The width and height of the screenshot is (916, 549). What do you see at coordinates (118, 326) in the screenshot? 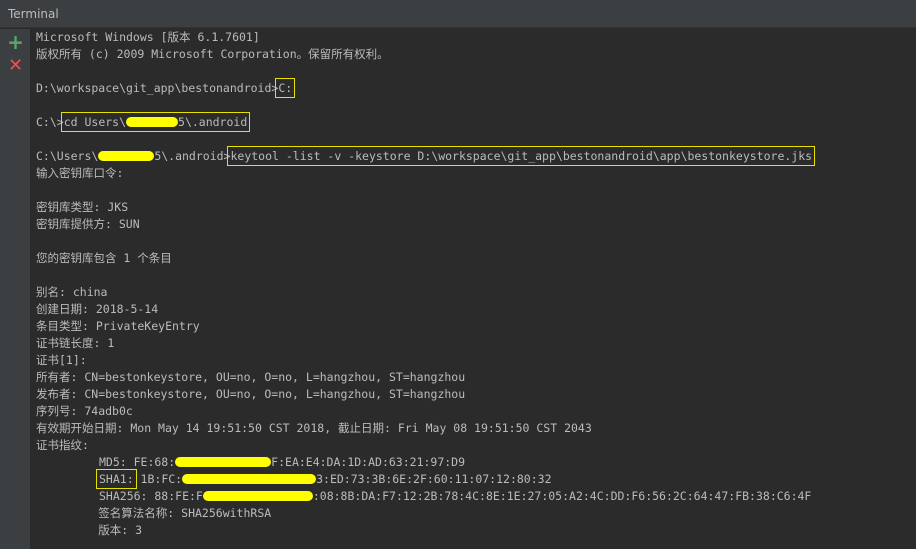
I see `output-line: 条目类型: PrivateKeyEntry` at bounding box center [118, 326].